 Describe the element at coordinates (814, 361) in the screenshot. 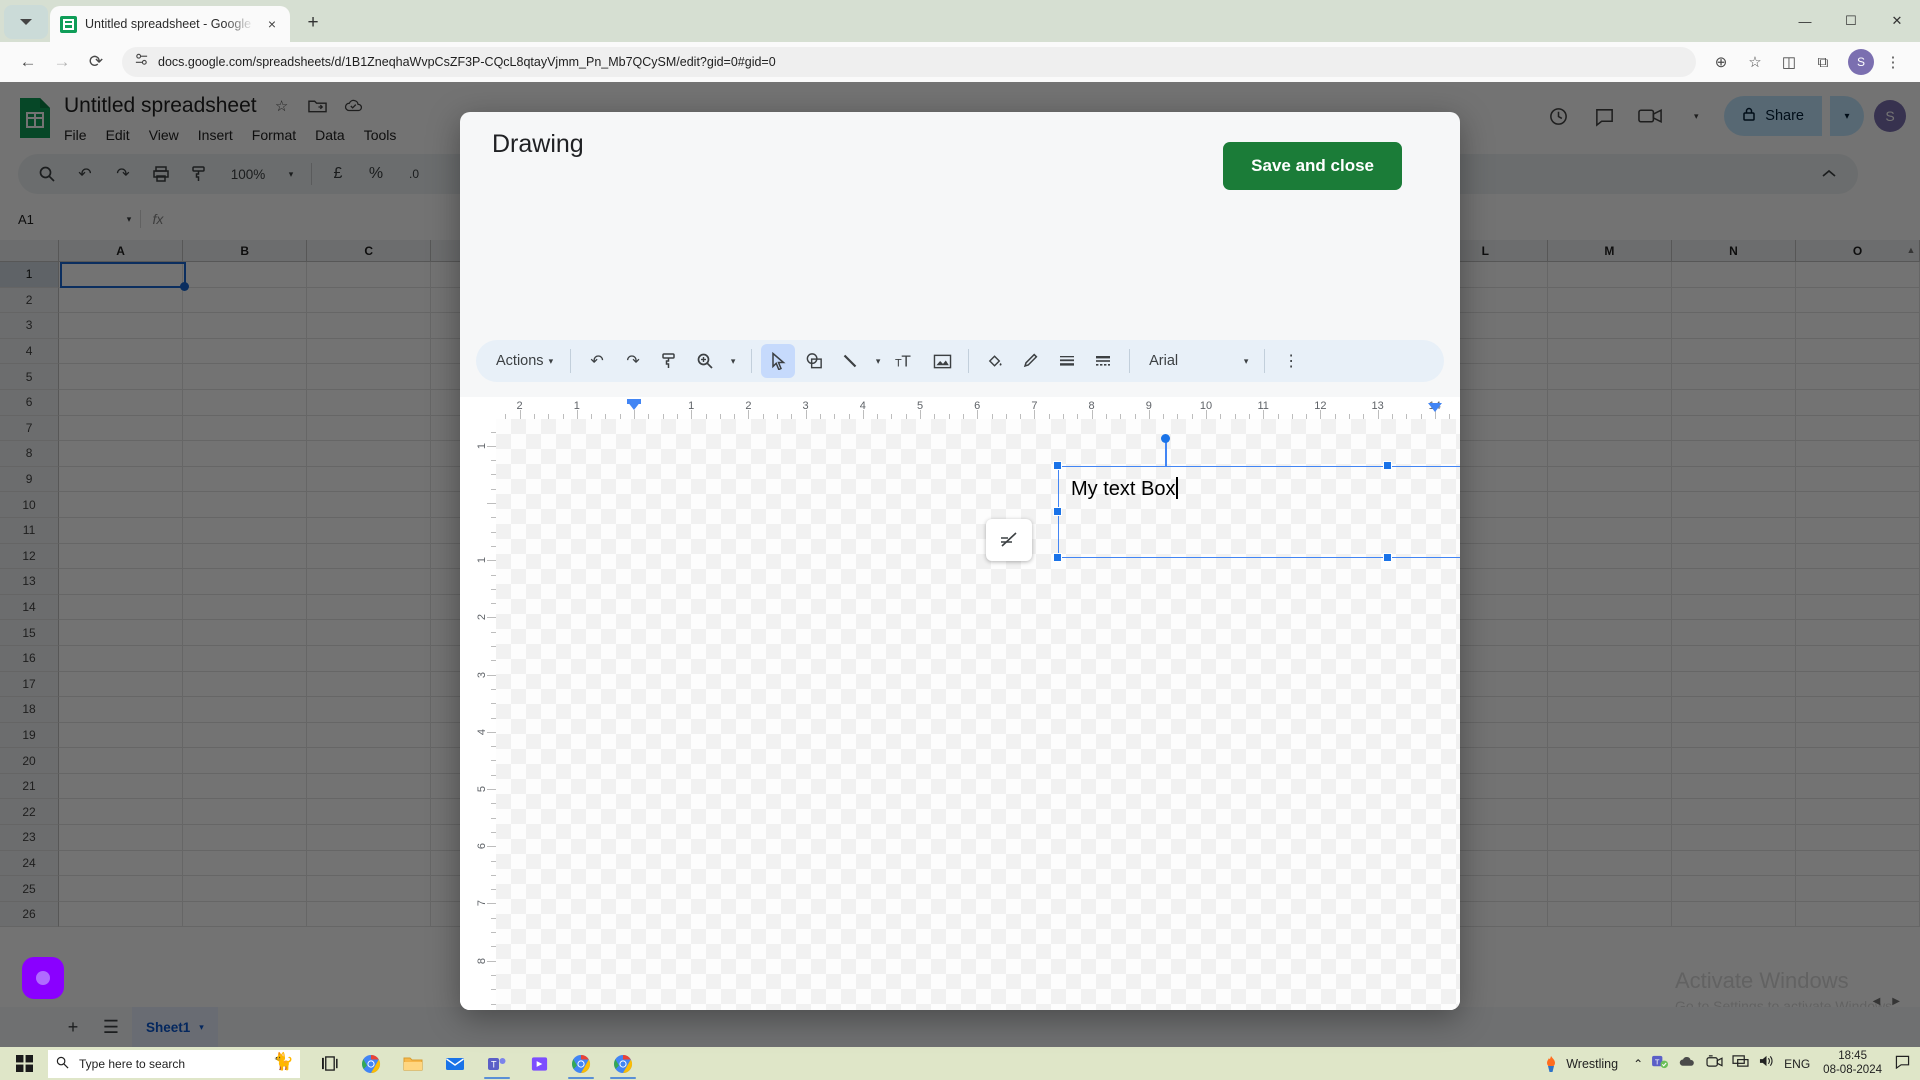

I see `shape-icon` at that location.